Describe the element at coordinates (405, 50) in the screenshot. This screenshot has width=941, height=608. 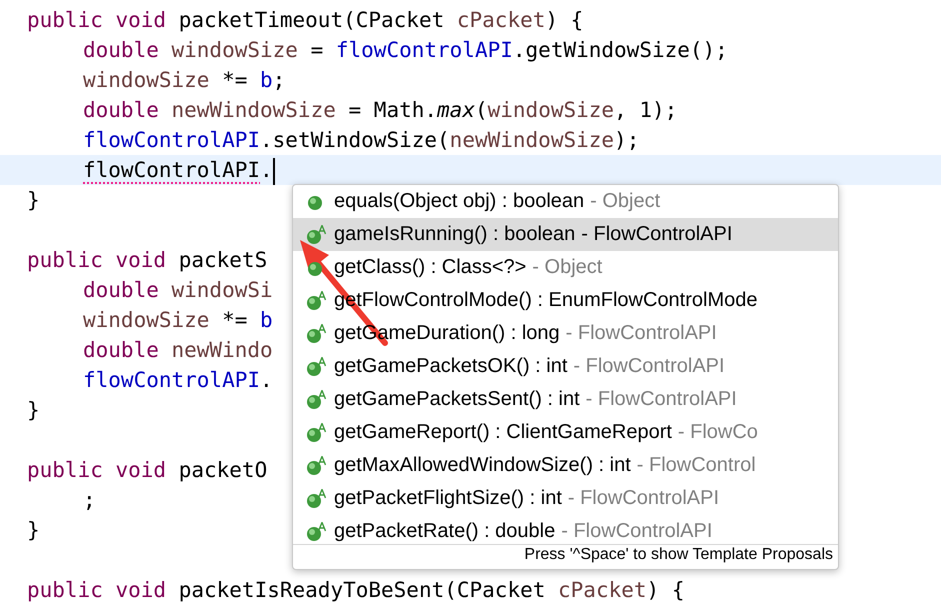
I see `code-line: double windowSize = flowControlAPI.getWindowSize();` at that location.